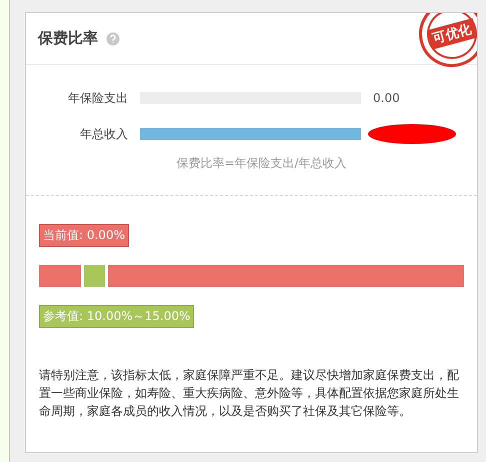 This screenshot has height=462, width=486. I want to click on advice-text: 请特别注意，该指标太低，家庭保障严重不足。建议尽快增加家庭保费支出，配置一些商业保险，如寿险、重大疾病险、意外险等，具体配置依据您家庭所处生命周期，家庭各成员的收入情况，以及是否购买了社保及其它保险等。, so click(249, 393).